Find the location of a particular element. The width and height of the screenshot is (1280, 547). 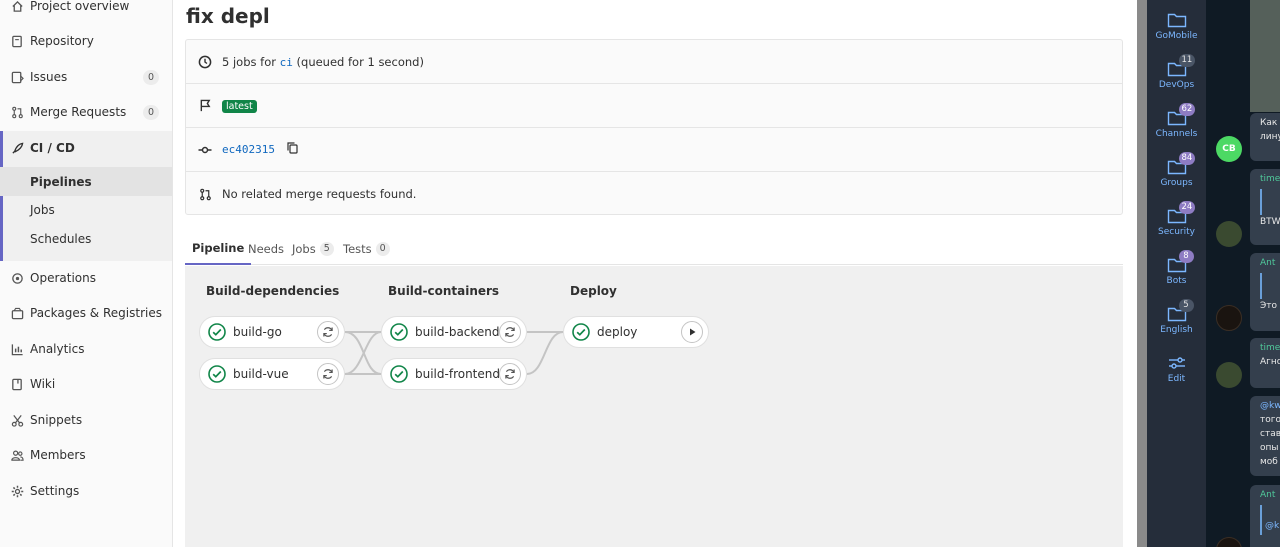

sidebar-item-operations: Operations is located at coordinates (86, 278).